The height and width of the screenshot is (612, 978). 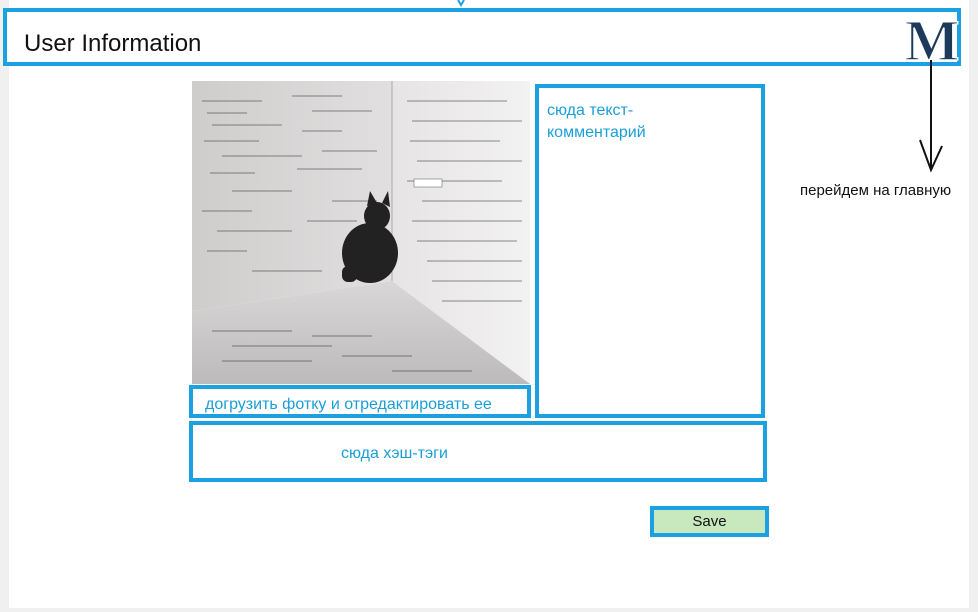 What do you see at coordinates (461, 3) in the screenshot?
I see `caret-icon` at bounding box center [461, 3].